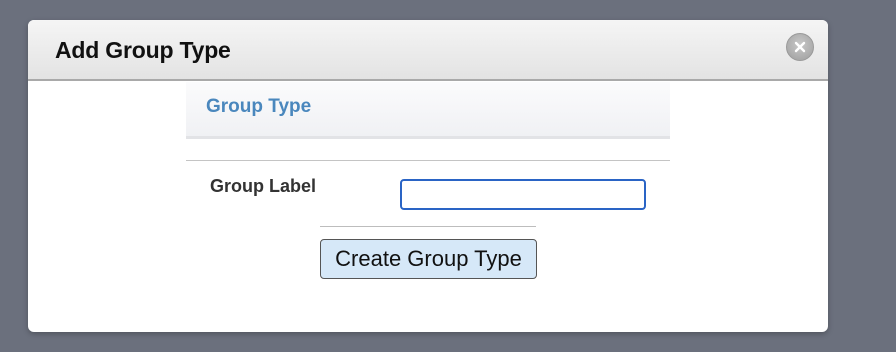 This screenshot has width=896, height=352. I want to click on section-divider, so click(428, 160).